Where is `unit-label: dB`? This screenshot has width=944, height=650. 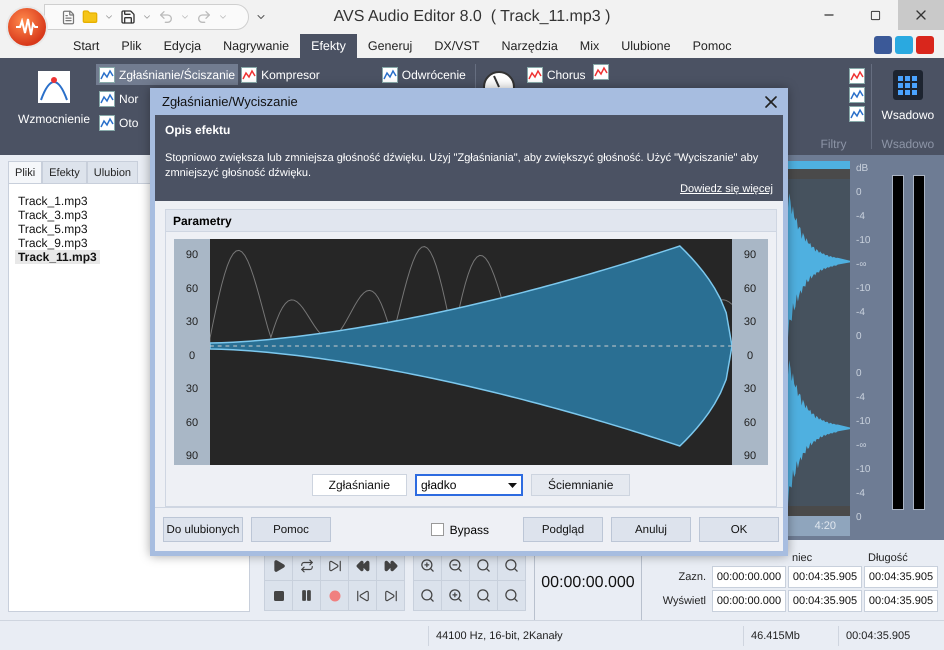 unit-label: dB is located at coordinates (862, 169).